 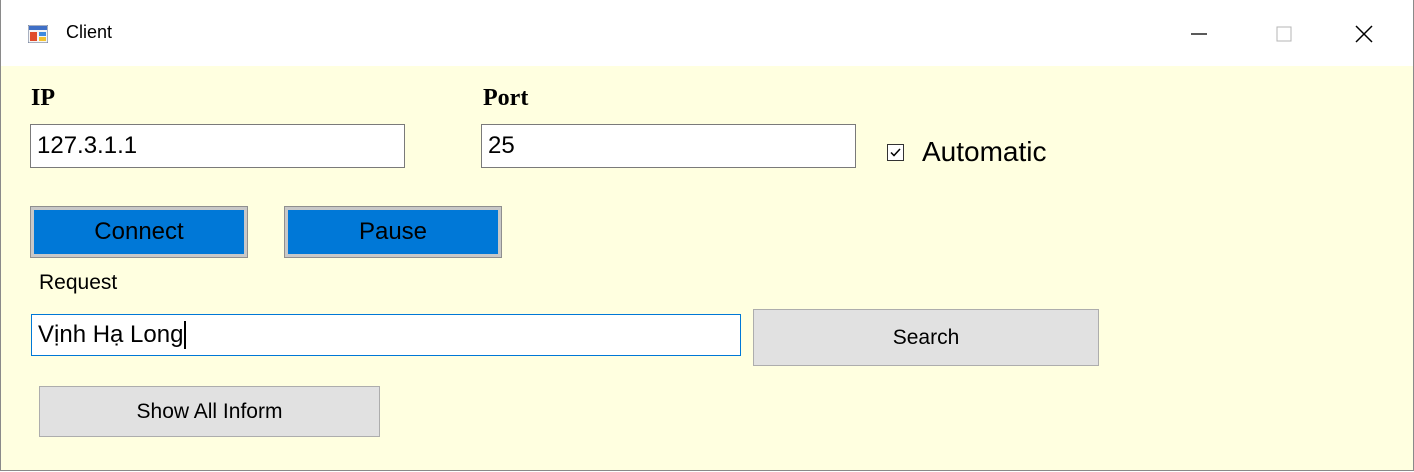 What do you see at coordinates (217, 146) in the screenshot?
I see `ip-input: 127.3.1.1` at bounding box center [217, 146].